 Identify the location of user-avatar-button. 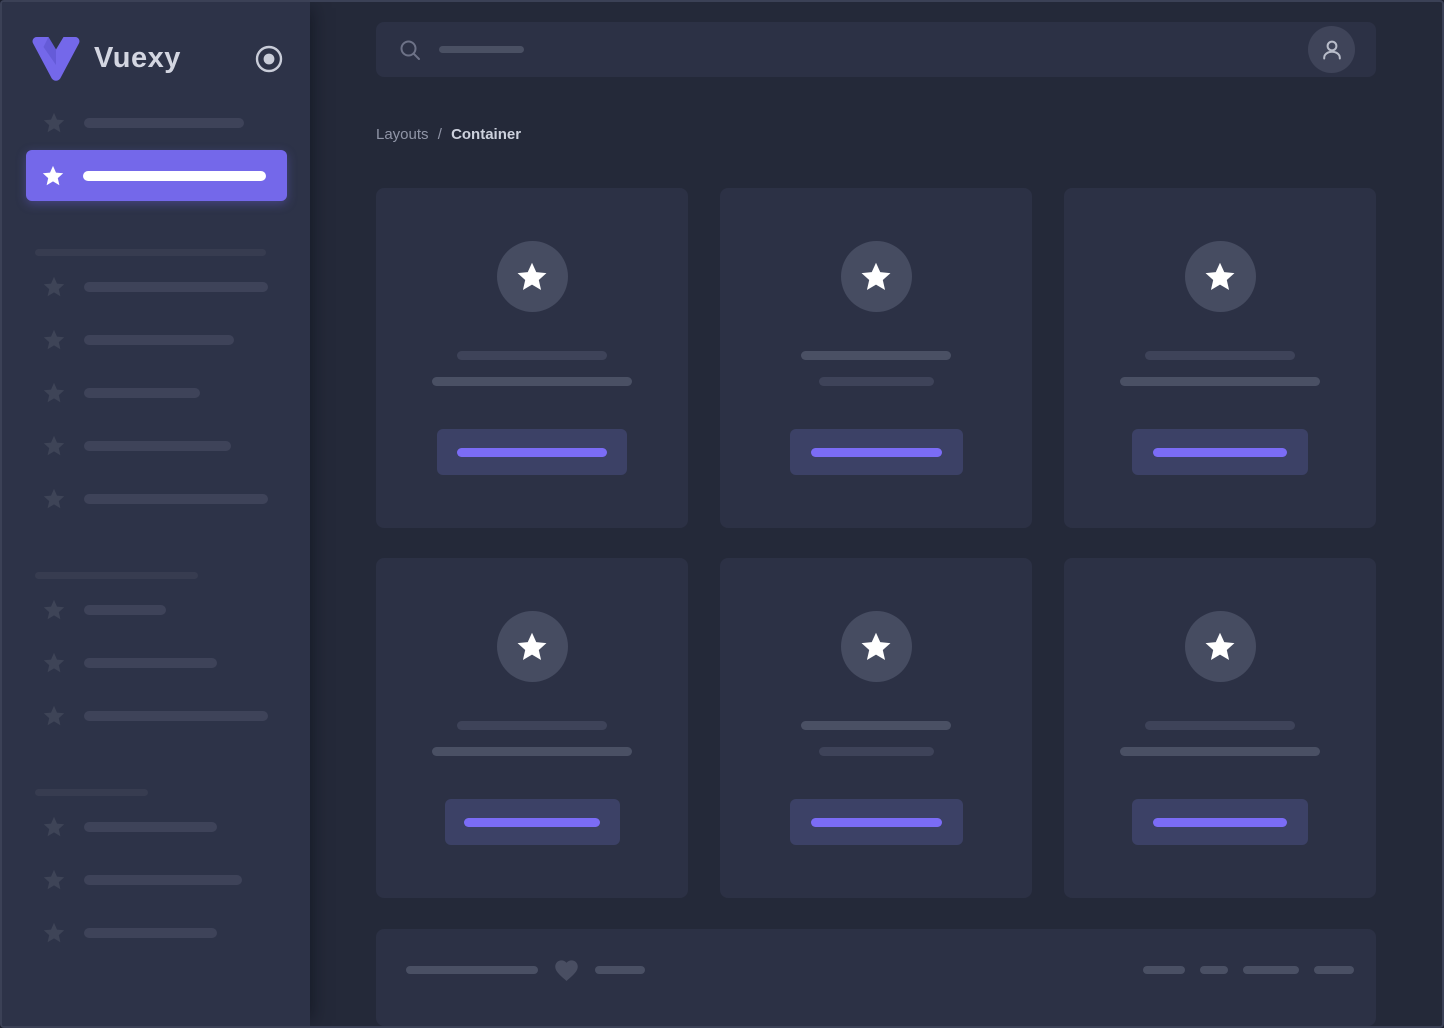
(1331, 50).